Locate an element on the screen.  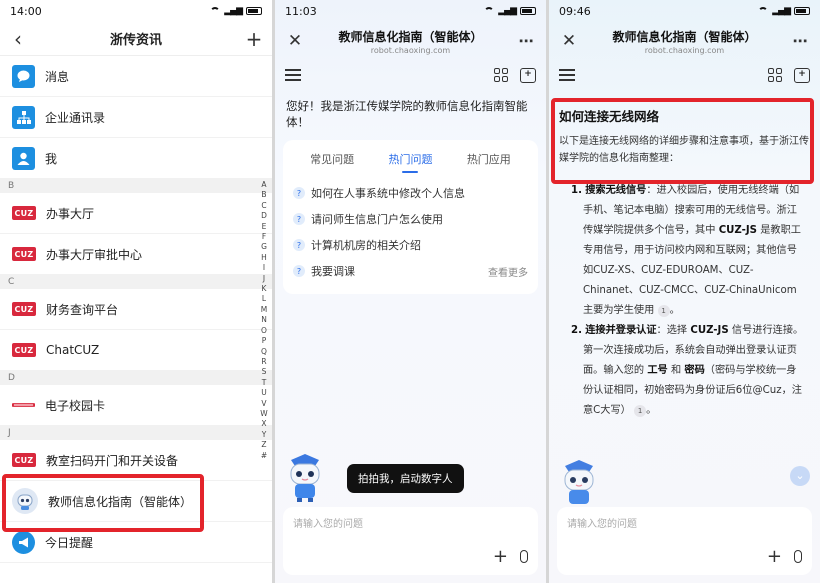
tab-hot-apps: 热门应用 is located at coordinates (489, 159).